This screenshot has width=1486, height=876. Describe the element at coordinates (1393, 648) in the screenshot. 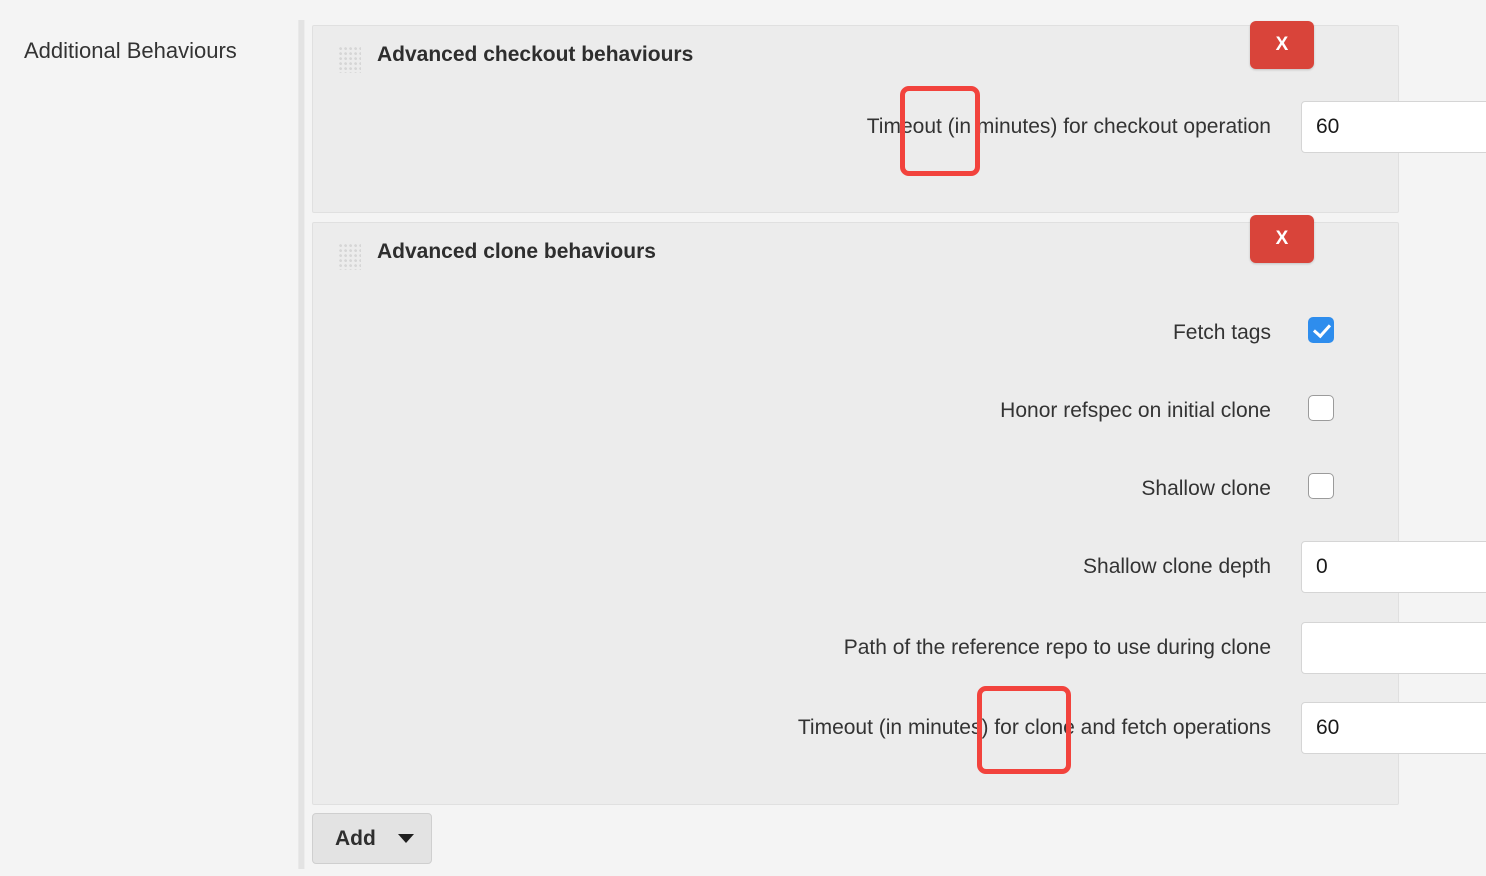

I see `reference-repo-path-input` at that location.